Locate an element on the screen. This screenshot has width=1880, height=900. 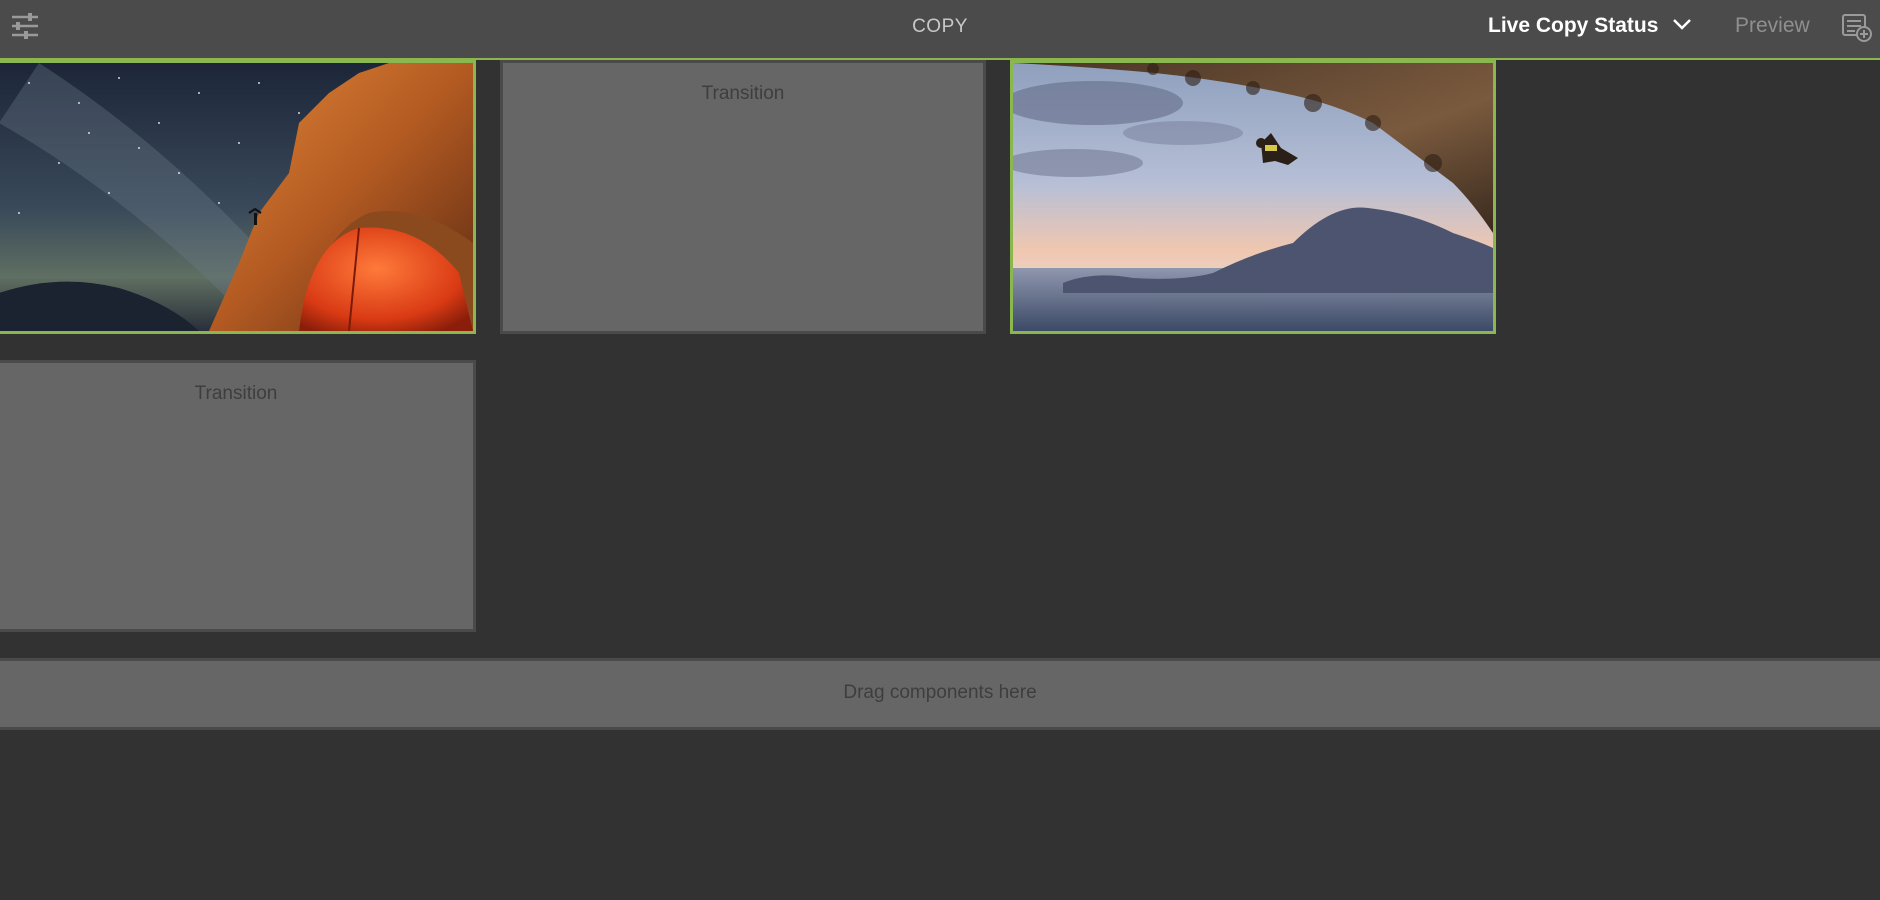
dropzone-label: Drag components here is located at coordinates (940, 692).